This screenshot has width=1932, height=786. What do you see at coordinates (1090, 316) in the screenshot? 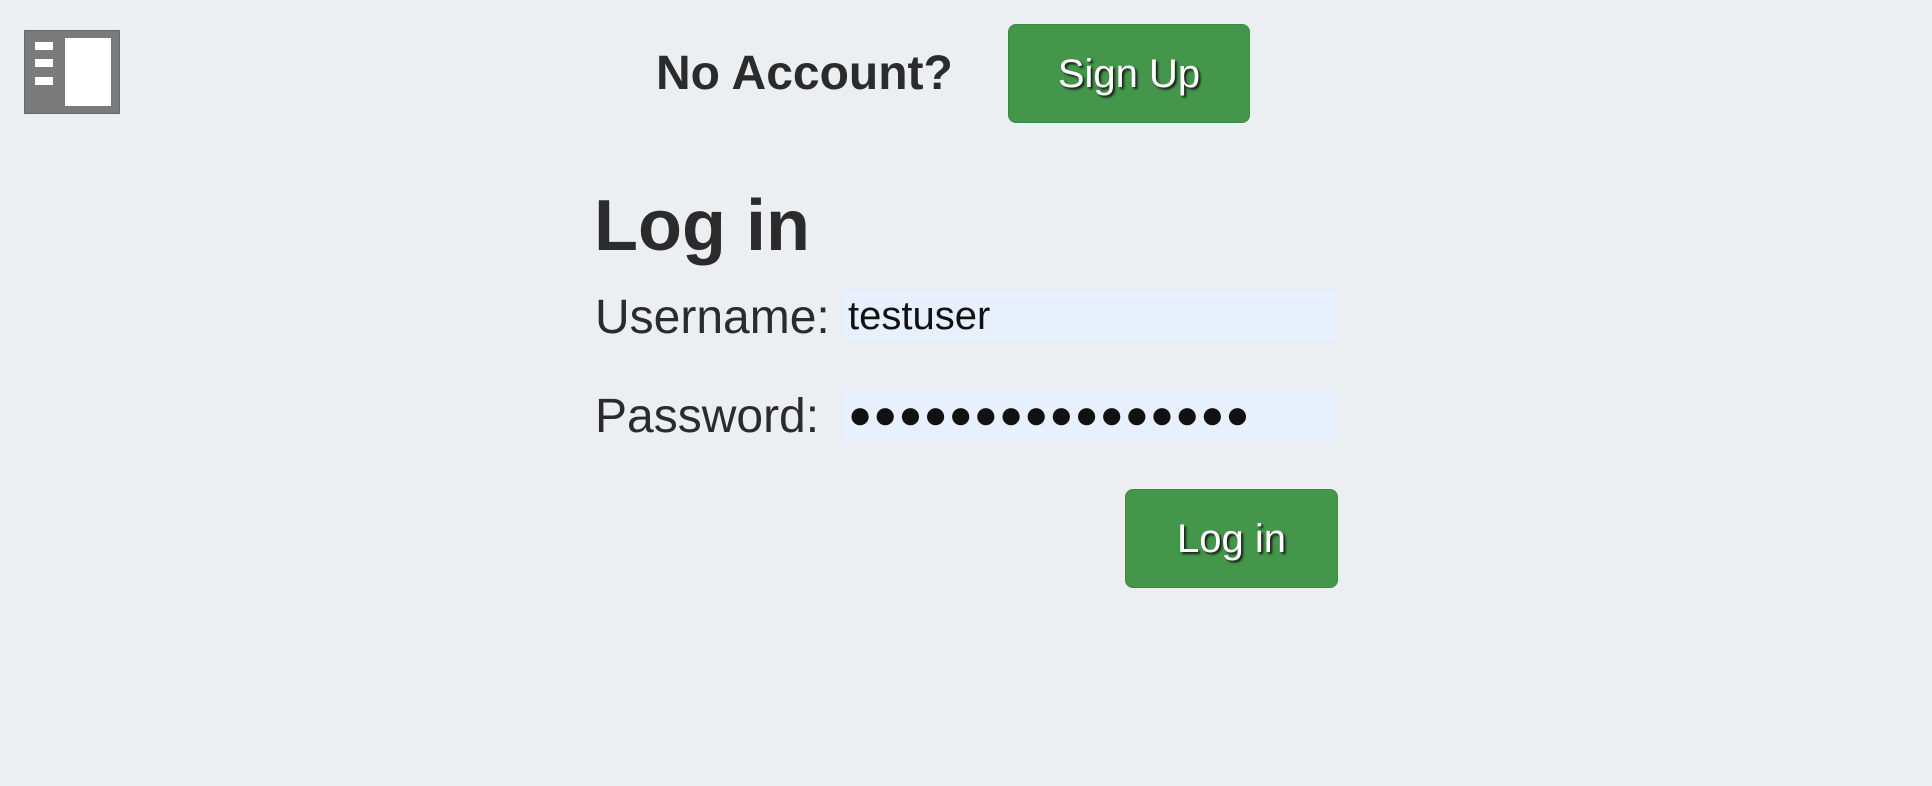
I see `username-input` at bounding box center [1090, 316].